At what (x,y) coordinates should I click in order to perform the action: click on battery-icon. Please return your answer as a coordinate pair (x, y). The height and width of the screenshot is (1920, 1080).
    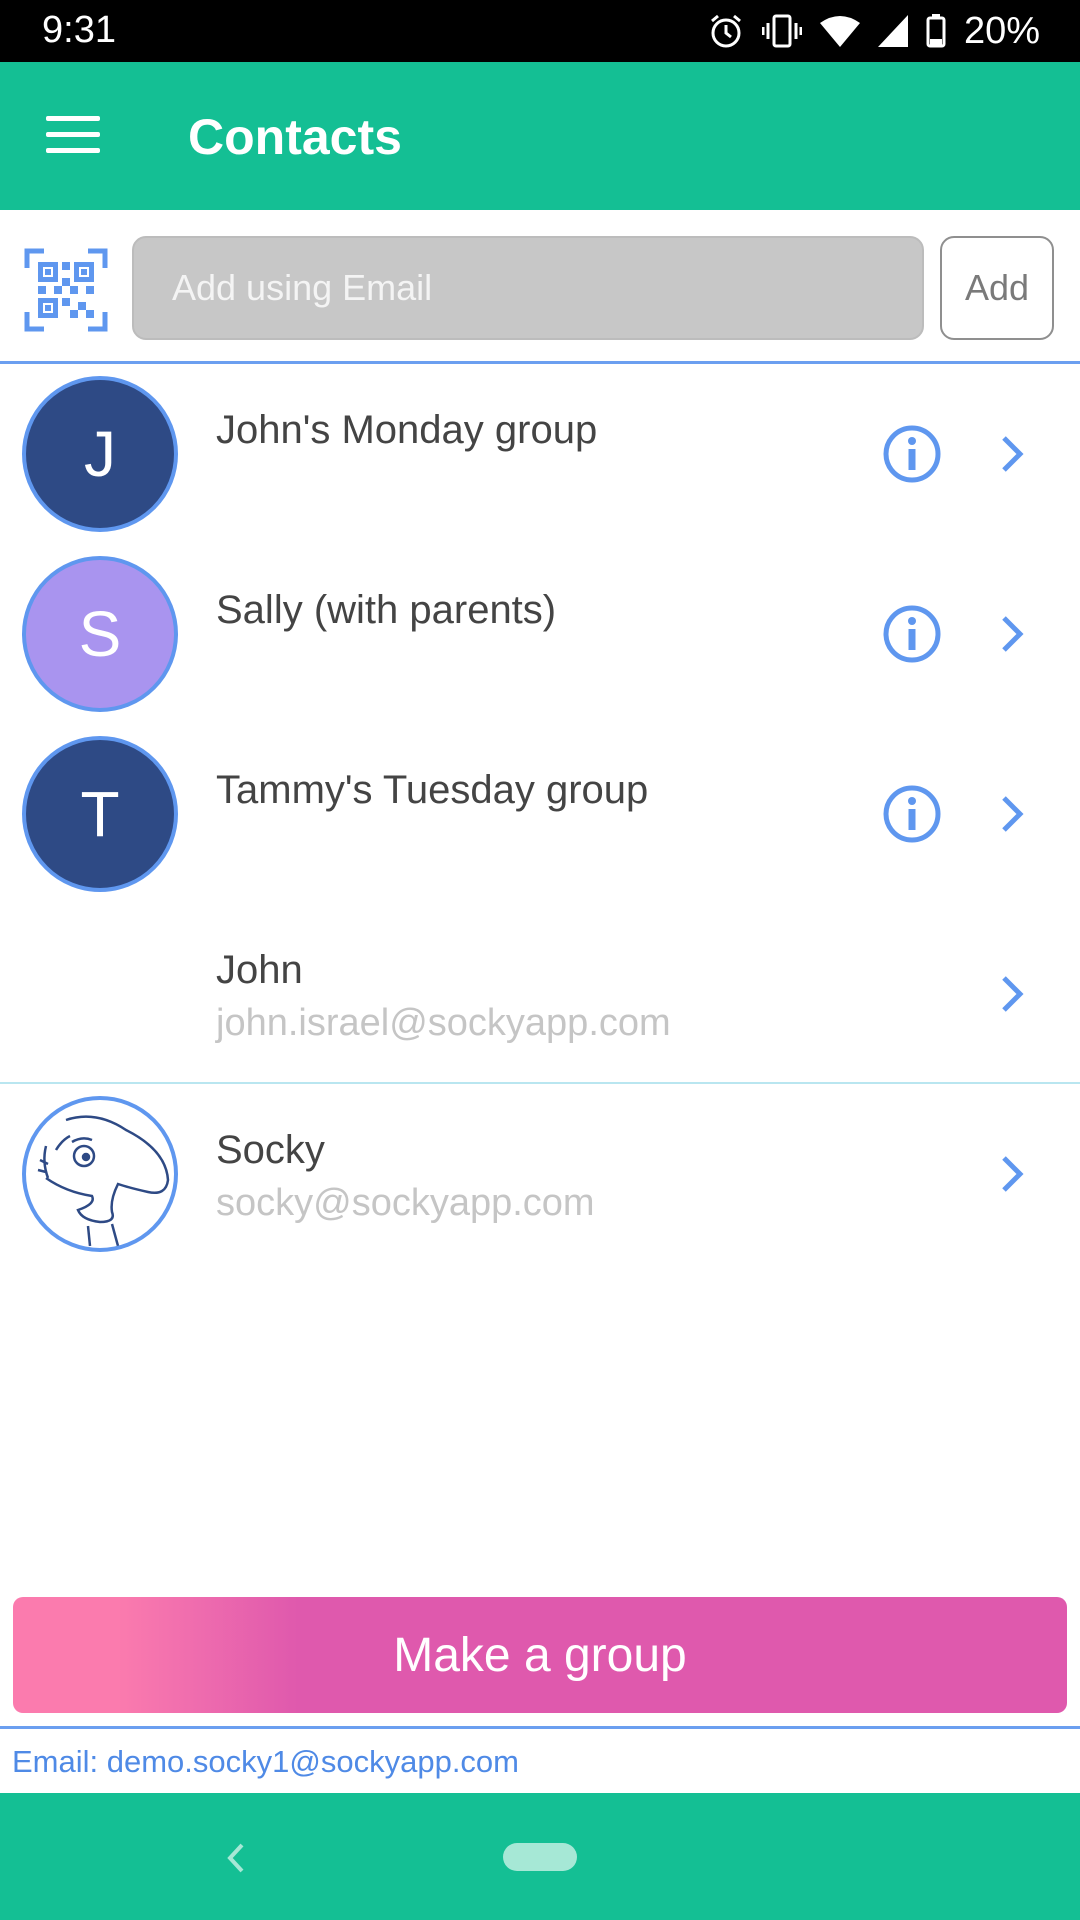
    Looking at the image, I should click on (936, 31).